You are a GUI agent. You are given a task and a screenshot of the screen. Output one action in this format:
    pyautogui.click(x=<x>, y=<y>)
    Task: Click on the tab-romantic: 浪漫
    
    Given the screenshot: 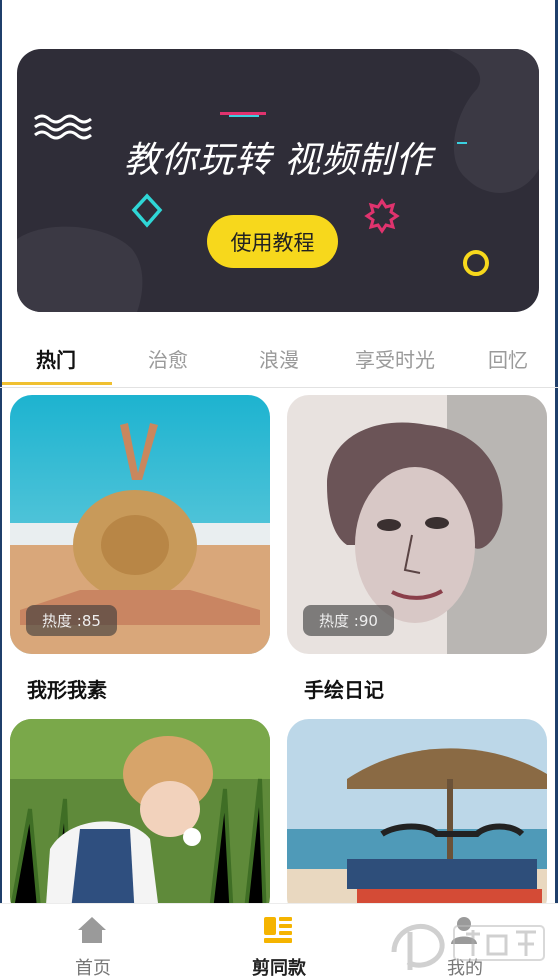 What is the action you would take?
    pyautogui.click(x=279, y=358)
    